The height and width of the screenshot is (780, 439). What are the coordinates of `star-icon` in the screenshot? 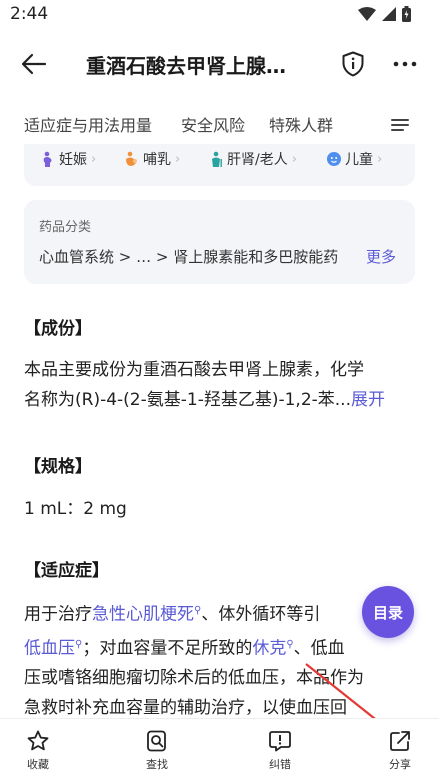 It's located at (38, 740).